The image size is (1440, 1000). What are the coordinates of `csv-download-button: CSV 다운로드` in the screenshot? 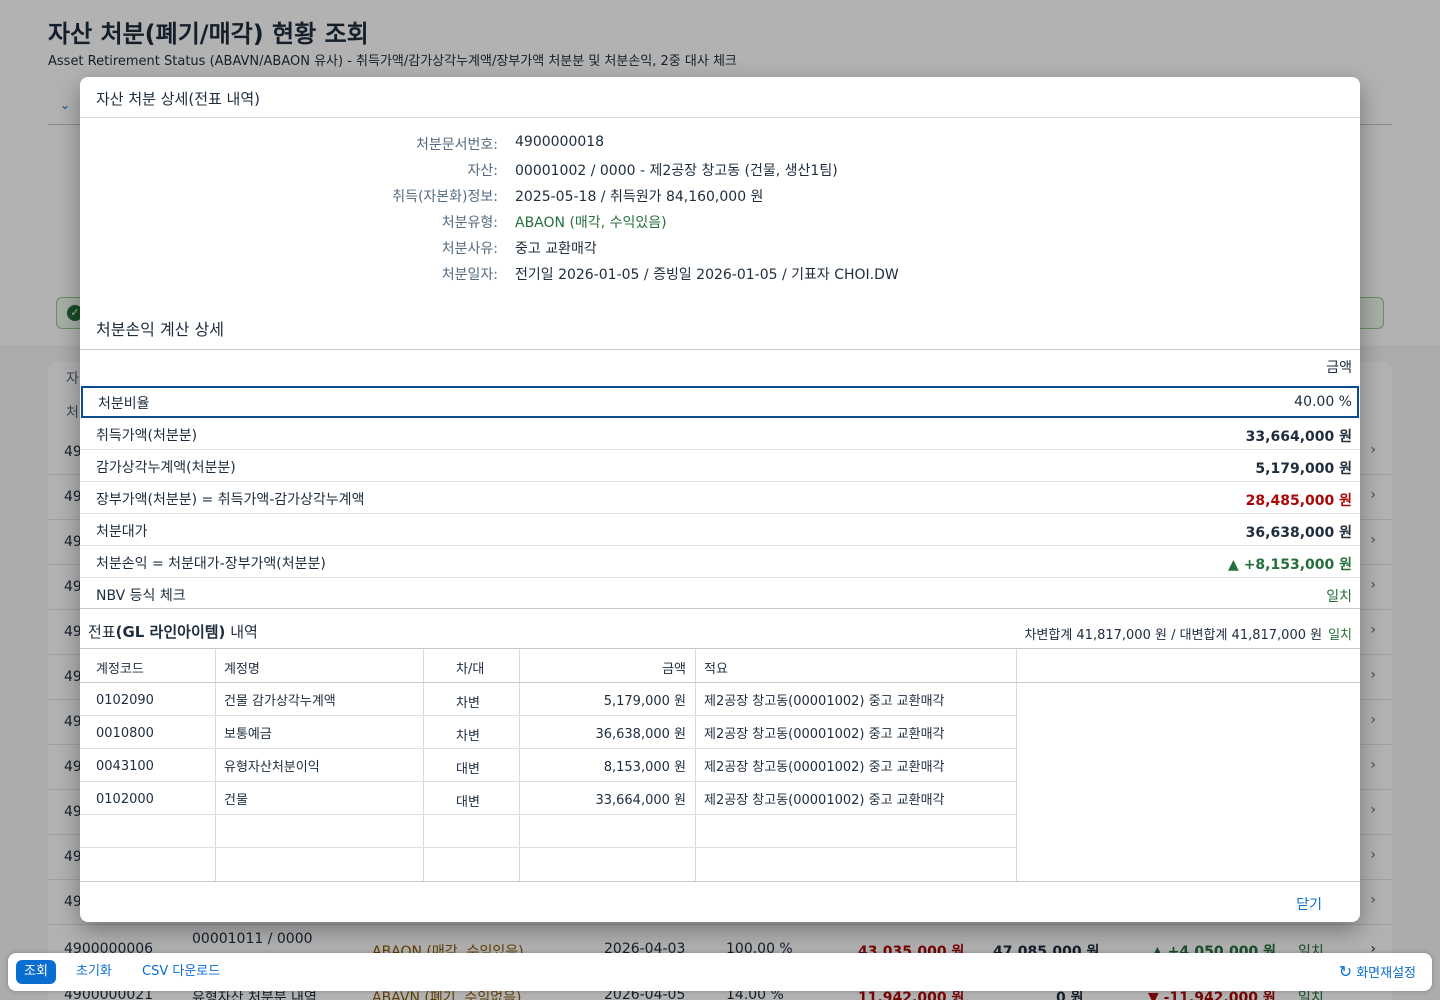 It's located at (181, 972).